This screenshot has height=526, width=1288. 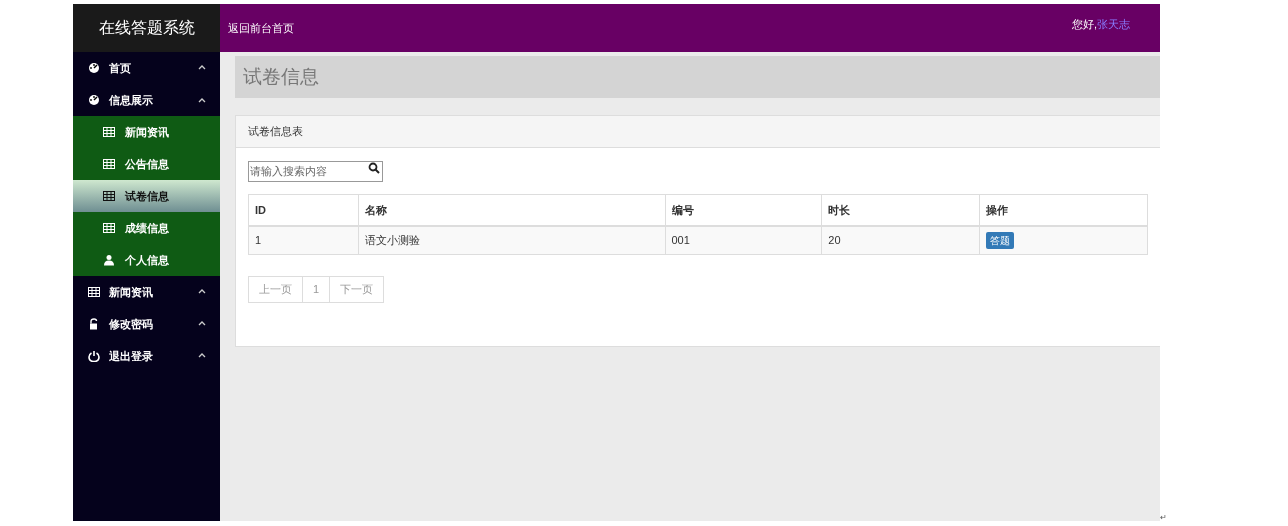 What do you see at coordinates (146, 68) in the screenshot?
I see `menu-item: 首页` at bounding box center [146, 68].